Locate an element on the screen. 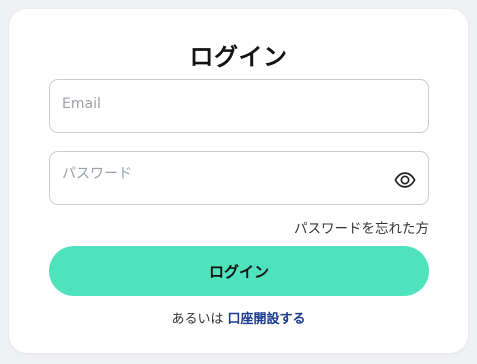 This screenshot has height=364, width=477. open-account-link: 口座開設する is located at coordinates (267, 319).